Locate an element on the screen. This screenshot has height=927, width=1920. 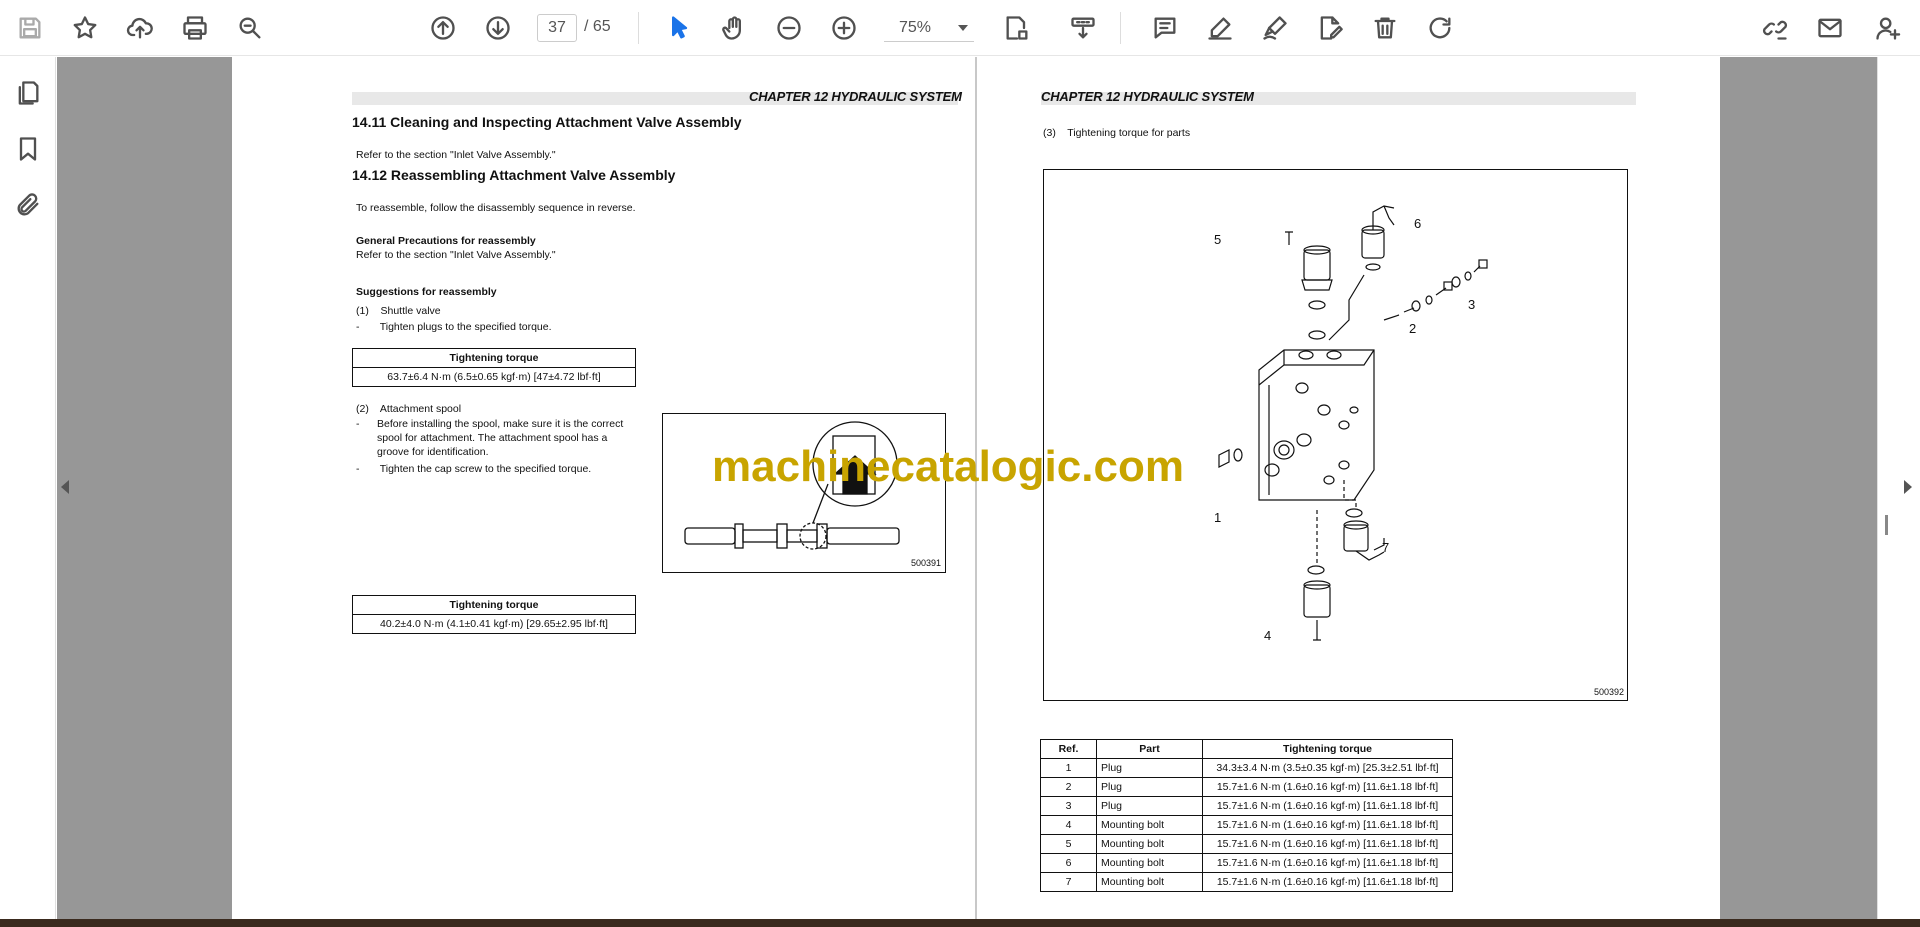
figure-number: 500392 is located at coordinates (1609, 692).